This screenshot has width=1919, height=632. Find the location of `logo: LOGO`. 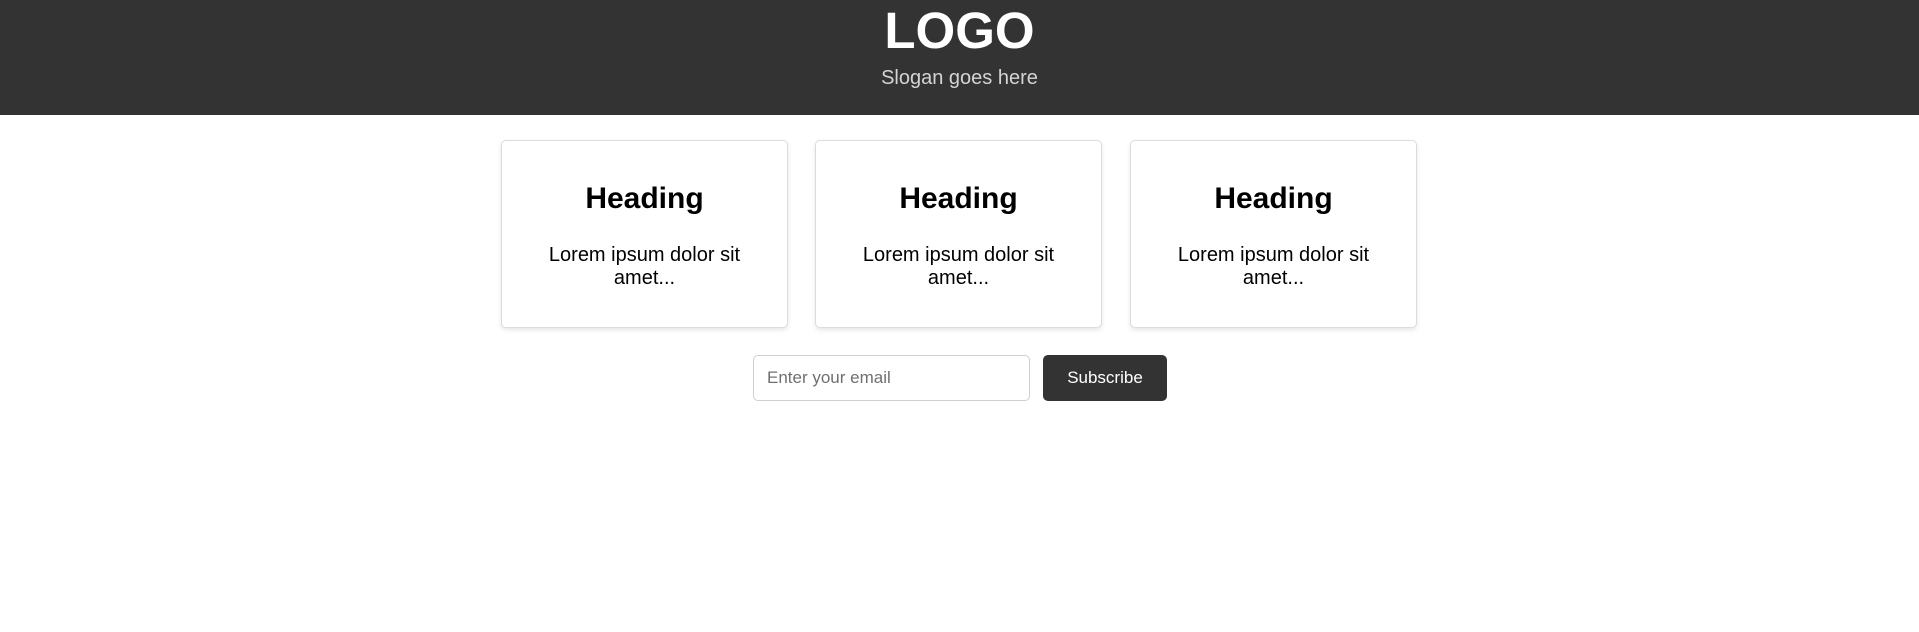

logo: LOGO is located at coordinates (959, 30).